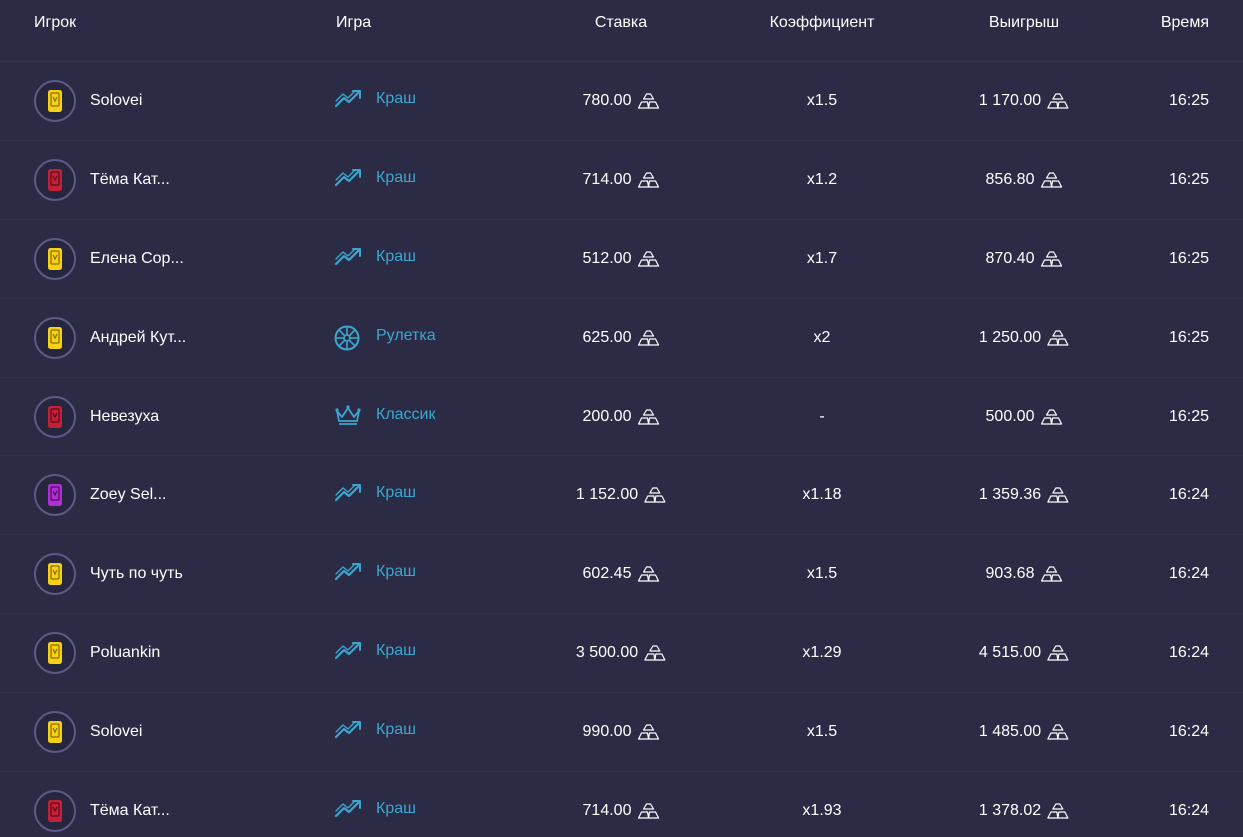 This screenshot has height=837, width=1243. I want to click on player-name: Чуть по чуть, so click(136, 574).